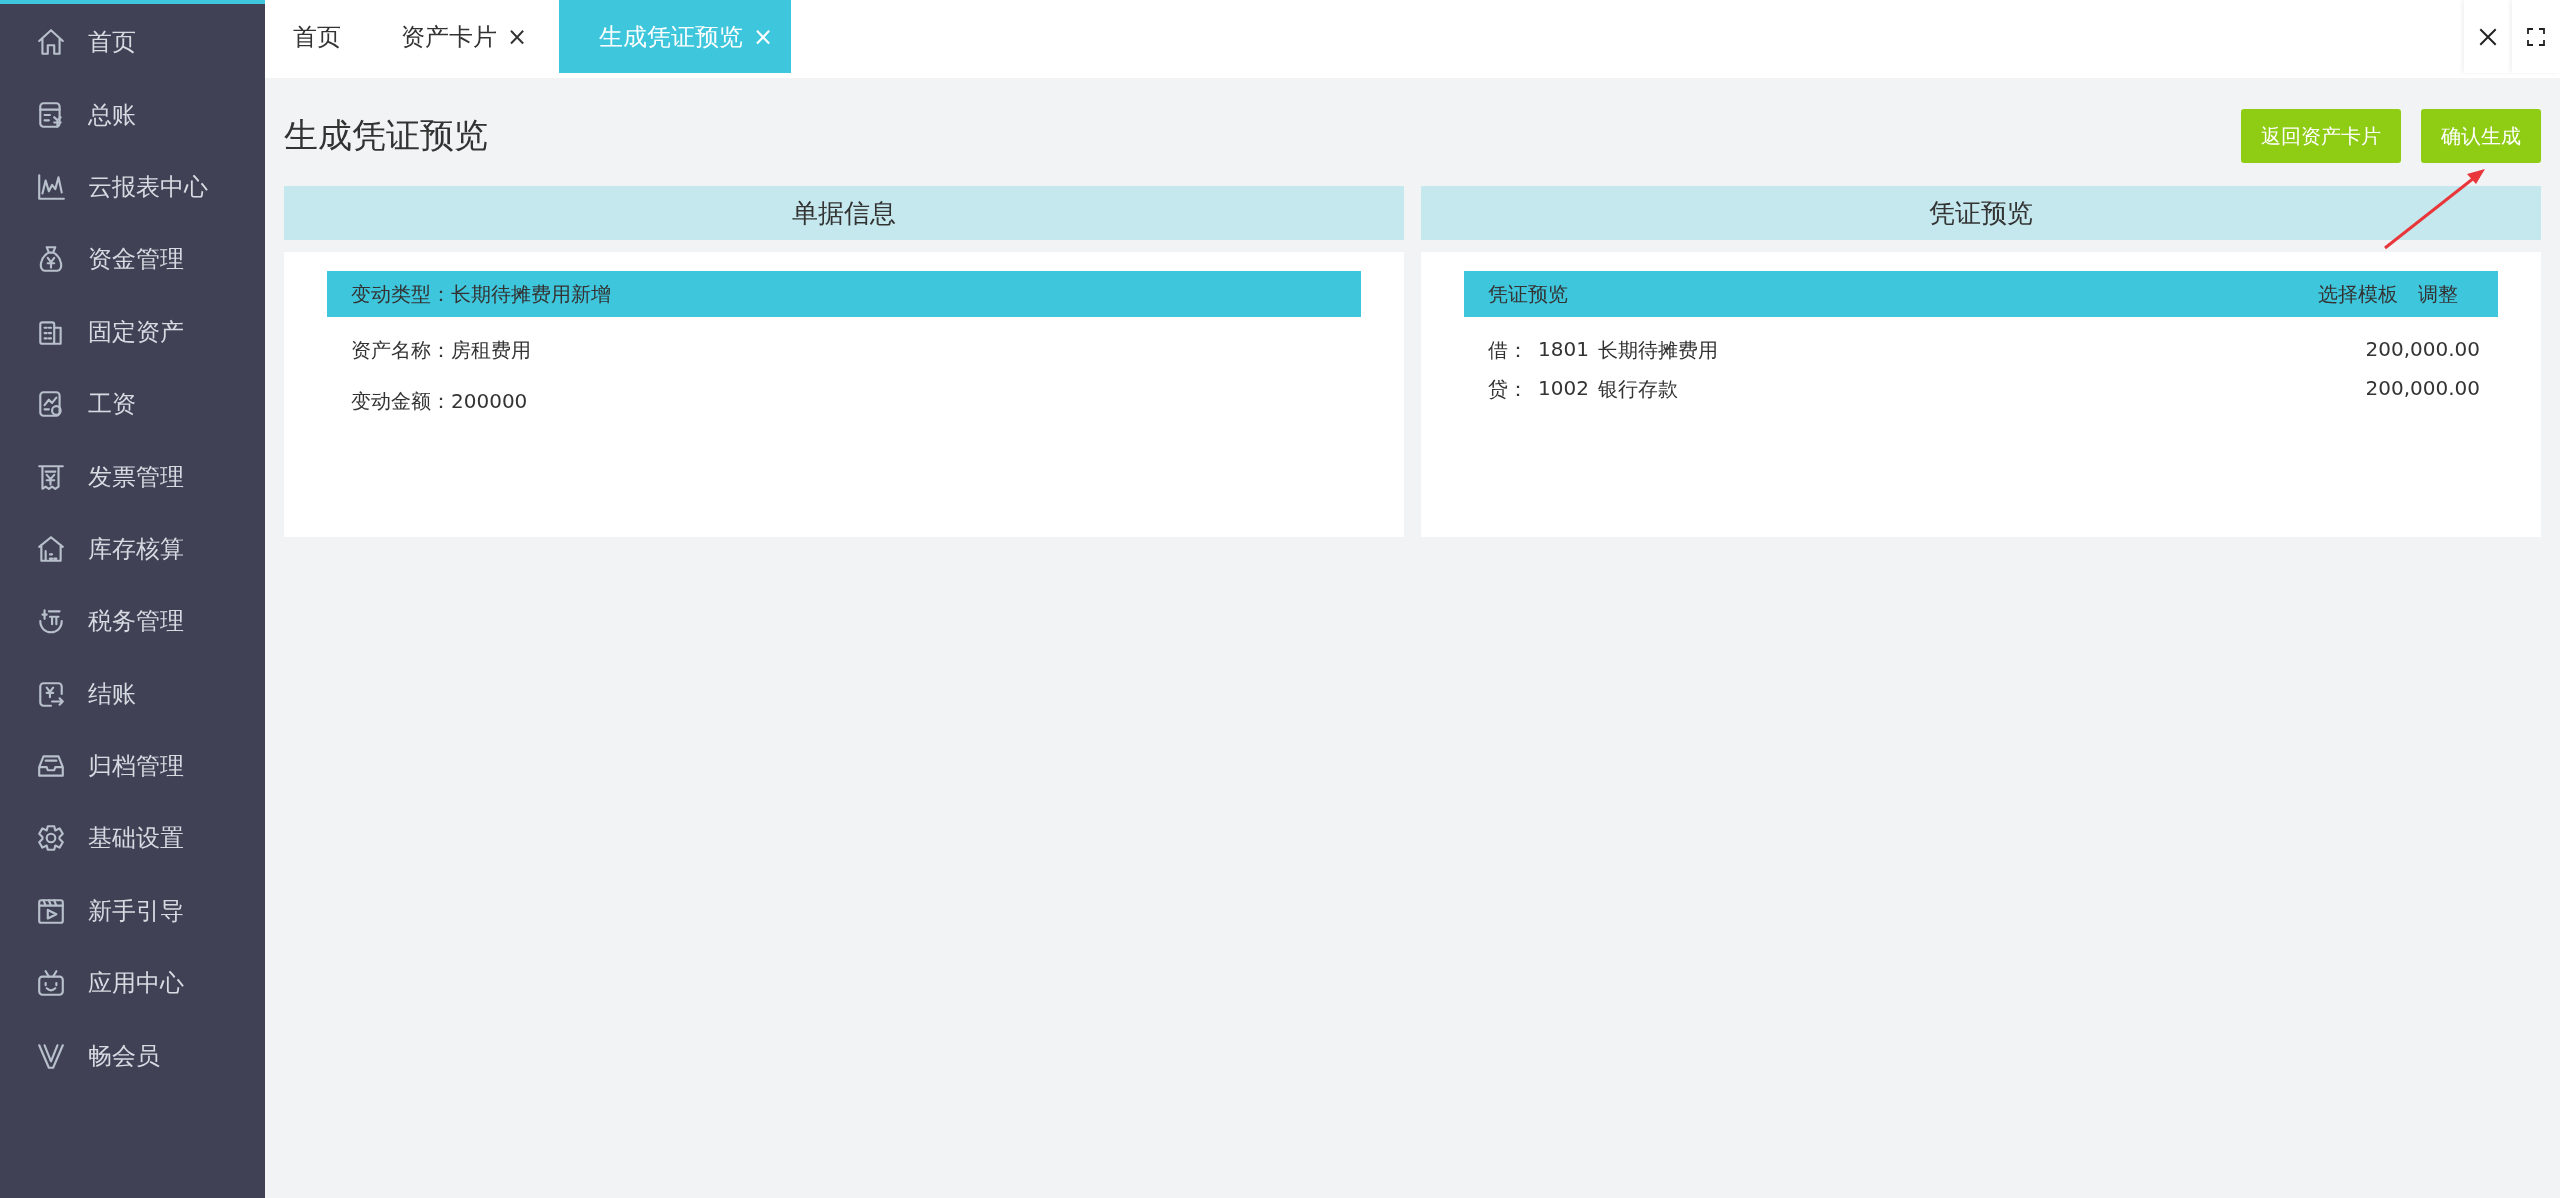 This screenshot has height=1198, width=2560. Describe the element at coordinates (844, 213) in the screenshot. I see `panel-header: 单据信息` at that location.